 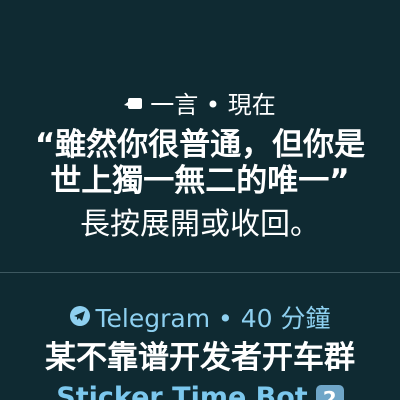 I want to click on expand-hint: 長按展開或收回。, so click(x=200, y=224).